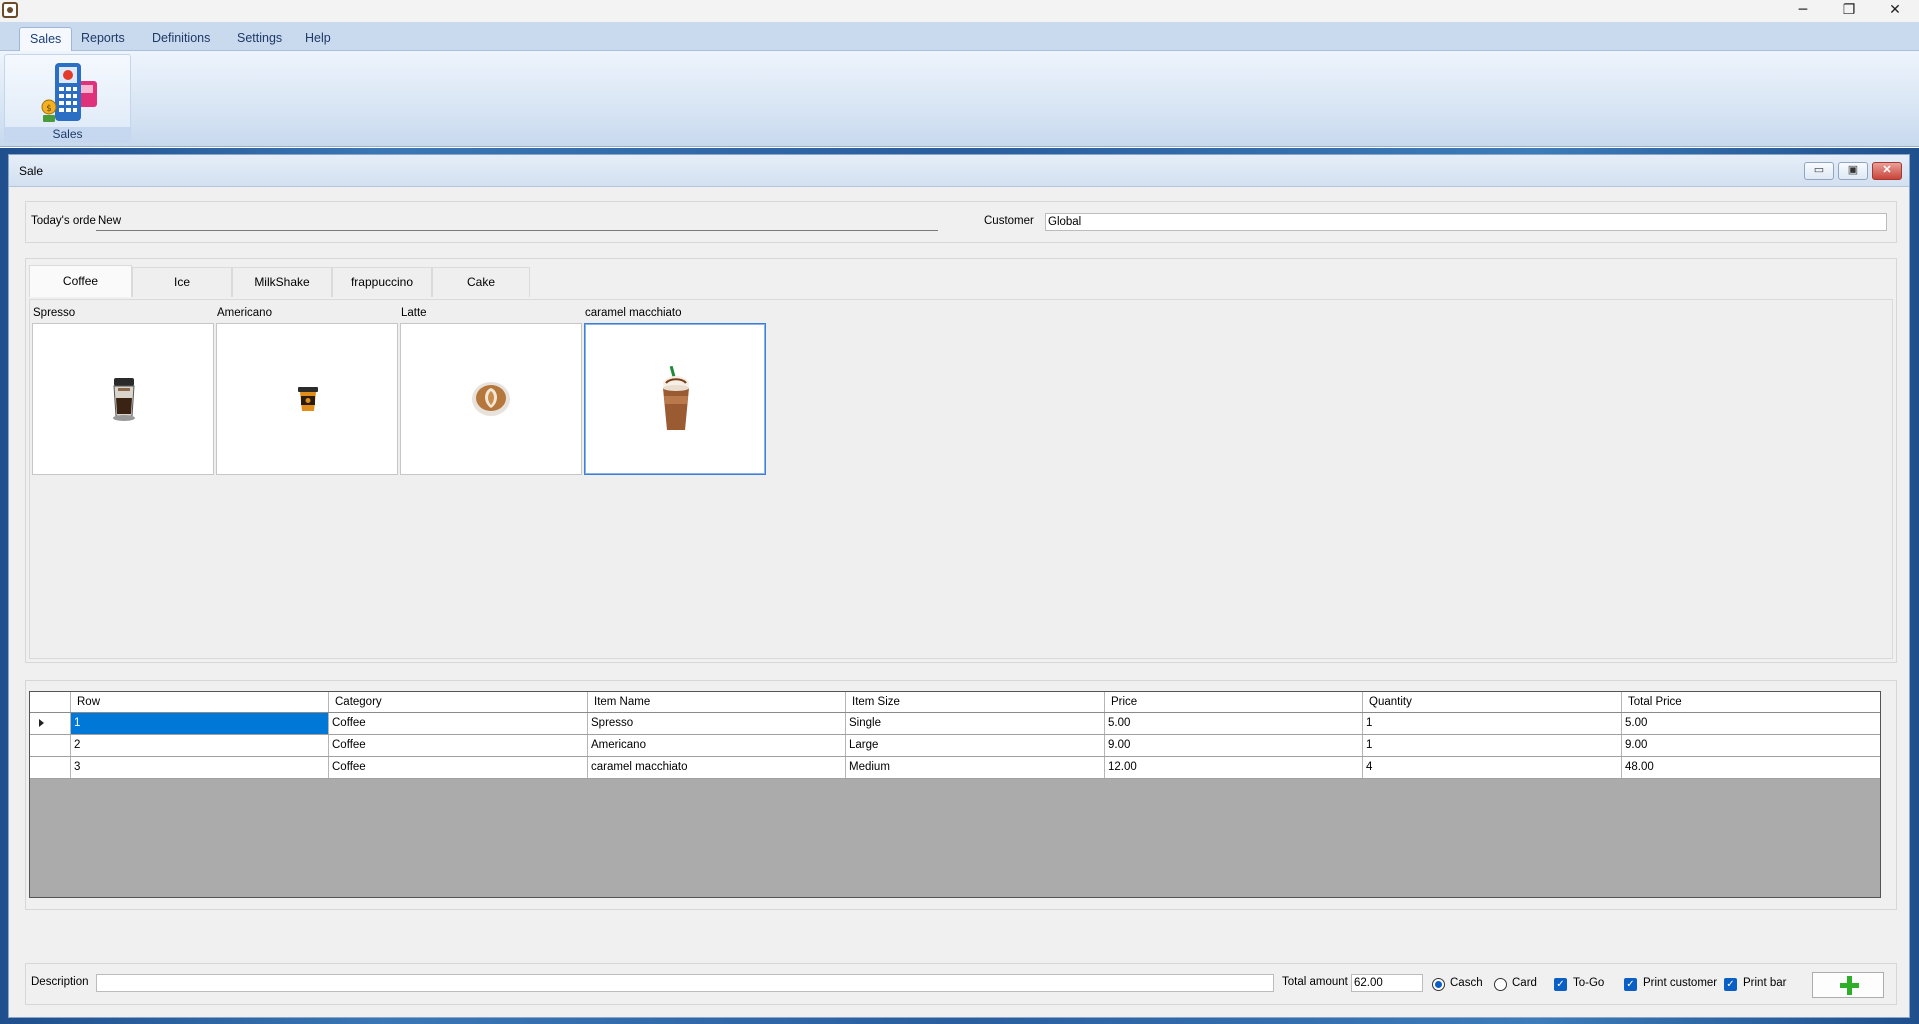  Describe the element at coordinates (80, 281) in the screenshot. I see `tab-coffee: Coffee` at that location.